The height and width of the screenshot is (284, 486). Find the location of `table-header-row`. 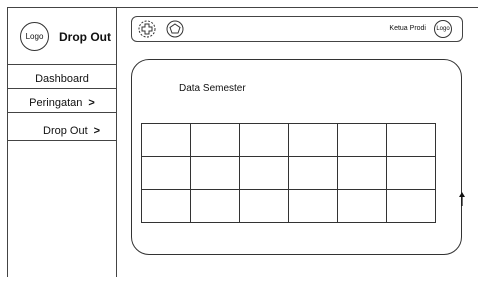

table-header-row is located at coordinates (288, 140).